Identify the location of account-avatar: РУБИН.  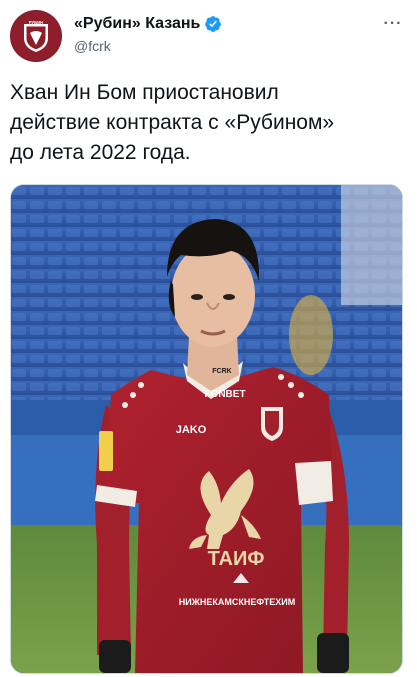
(36, 36).